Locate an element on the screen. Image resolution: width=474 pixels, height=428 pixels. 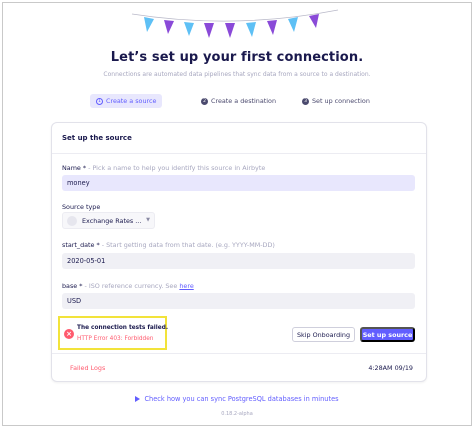
step-label: Create a source is located at coordinates (131, 101).